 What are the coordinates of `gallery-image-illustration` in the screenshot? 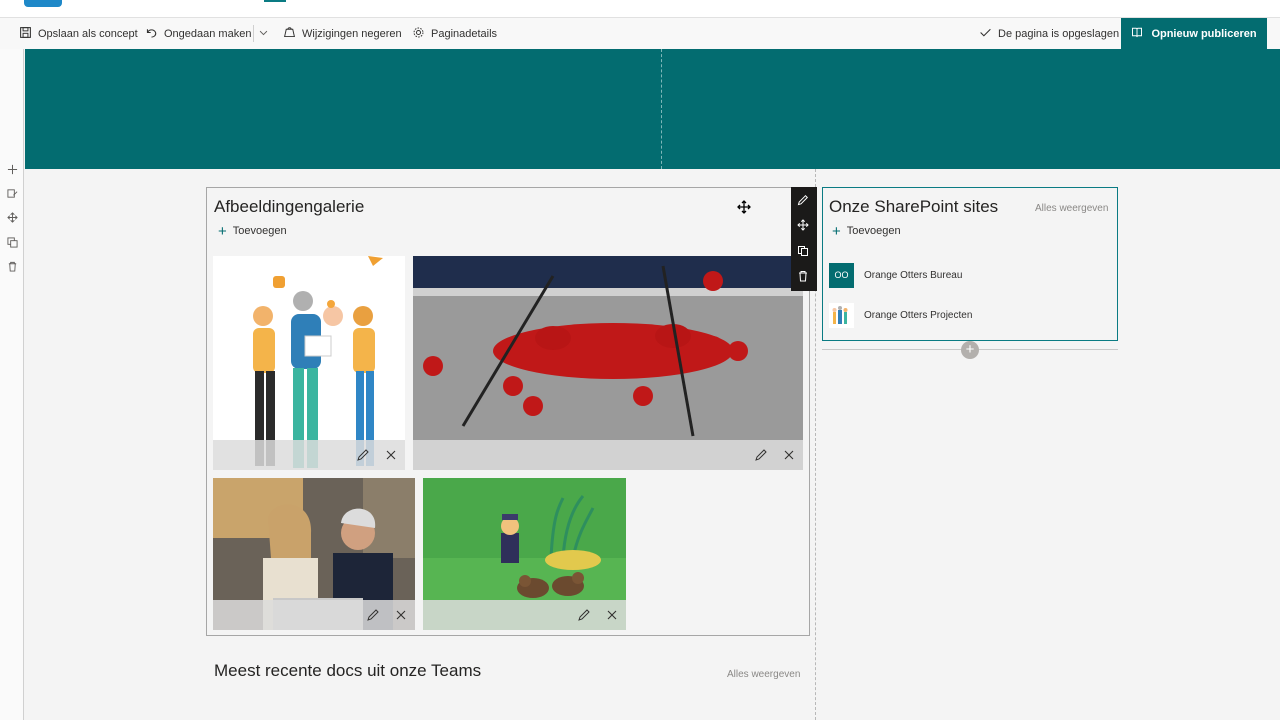 It's located at (309, 363).